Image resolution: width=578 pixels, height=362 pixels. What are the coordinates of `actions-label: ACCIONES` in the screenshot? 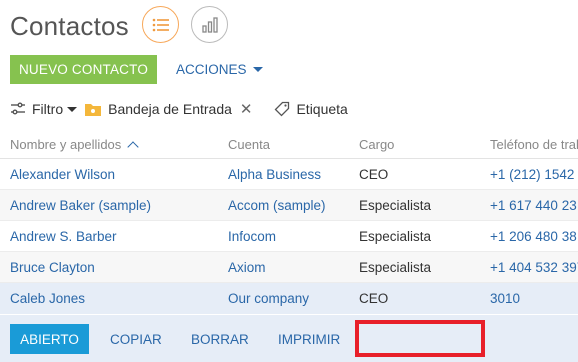 It's located at (211, 69).